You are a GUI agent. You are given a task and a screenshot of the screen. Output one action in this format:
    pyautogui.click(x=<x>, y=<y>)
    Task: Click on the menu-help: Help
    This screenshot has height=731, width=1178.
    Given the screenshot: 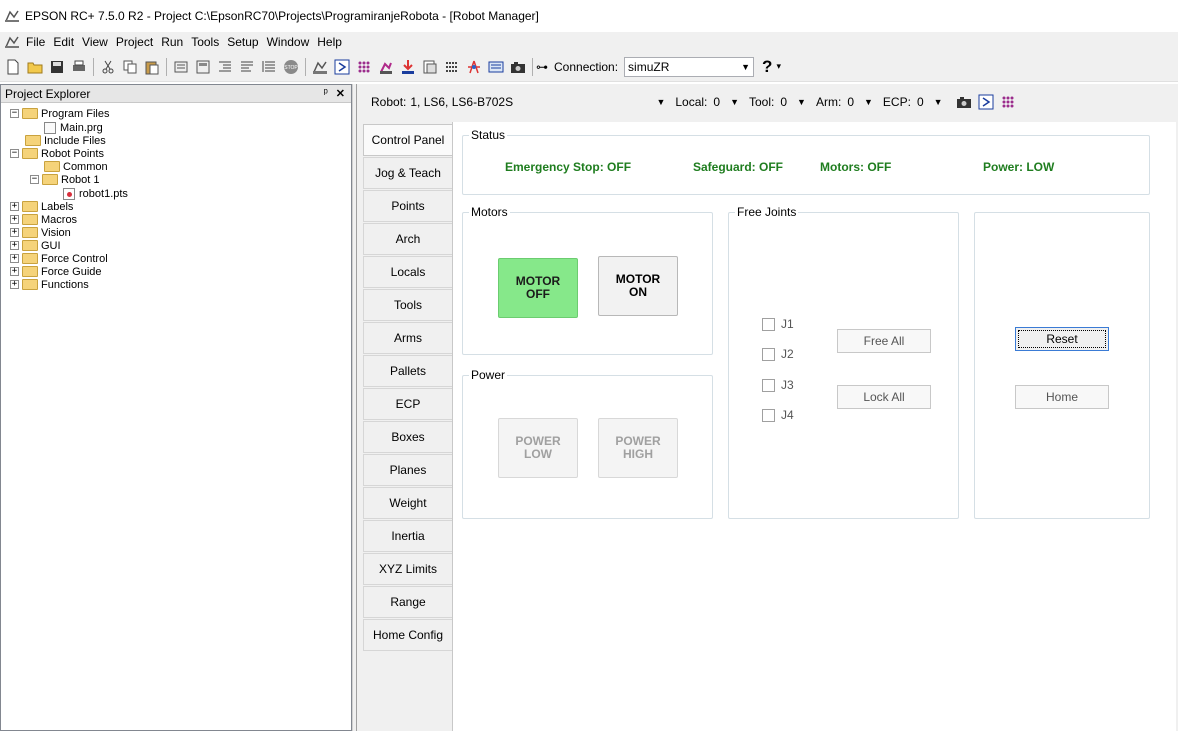 What is the action you would take?
    pyautogui.click(x=329, y=42)
    